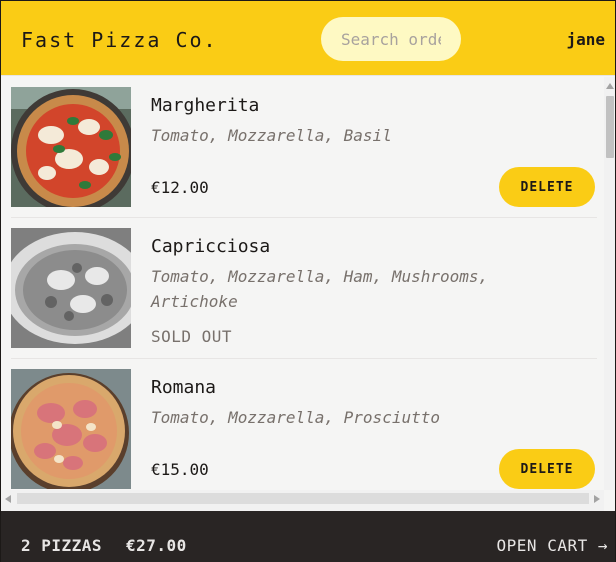 This screenshot has height=562, width=616. What do you see at coordinates (192, 336) in the screenshot?
I see `sold-out-label: SOLD OUT` at bounding box center [192, 336].